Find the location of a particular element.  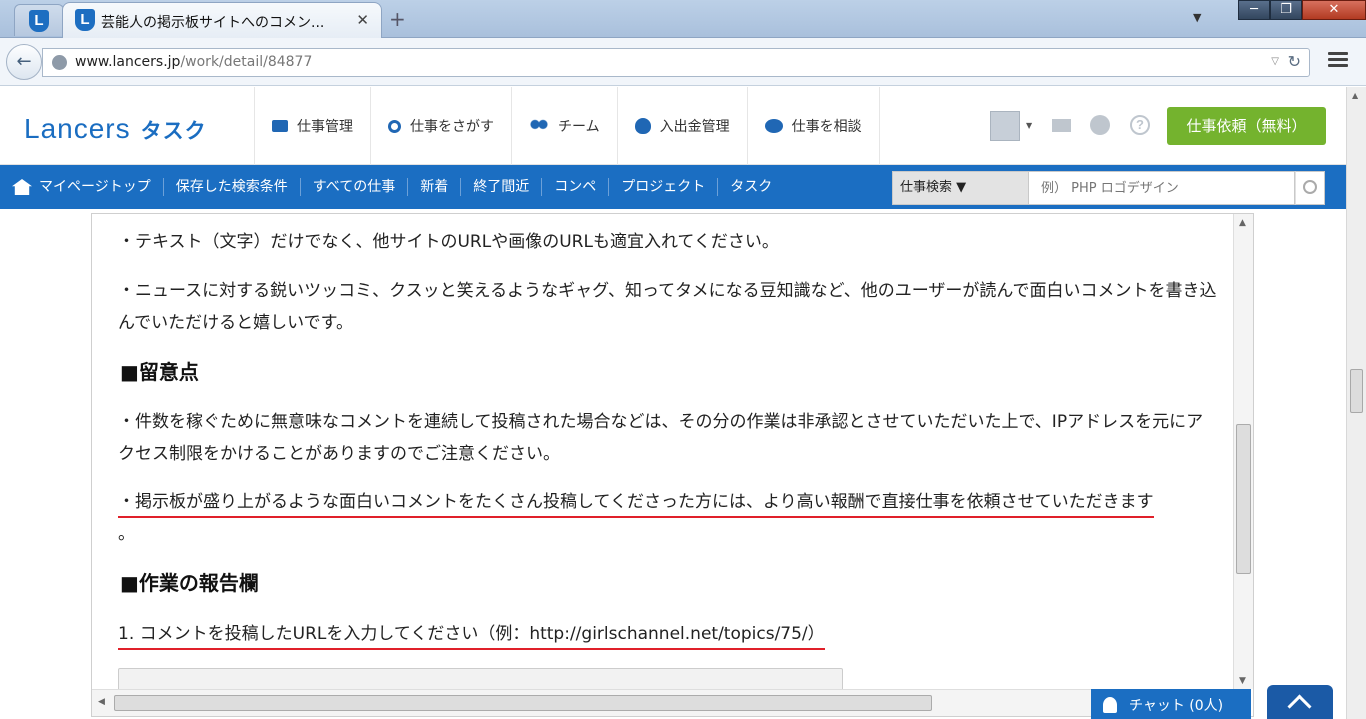

close-window-icon: ✕ is located at coordinates (1334, 10).